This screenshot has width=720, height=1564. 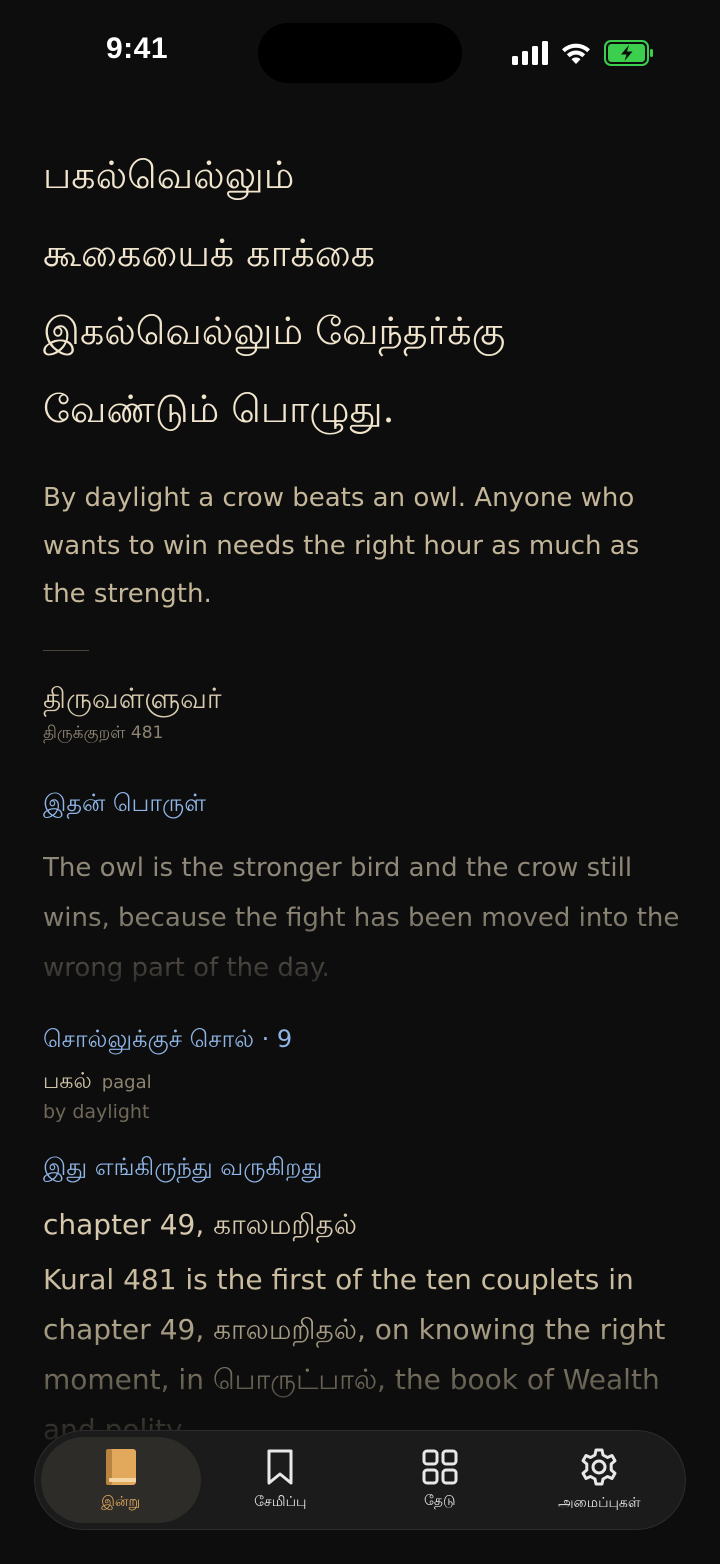 What do you see at coordinates (66, 650) in the screenshot?
I see `divider` at bounding box center [66, 650].